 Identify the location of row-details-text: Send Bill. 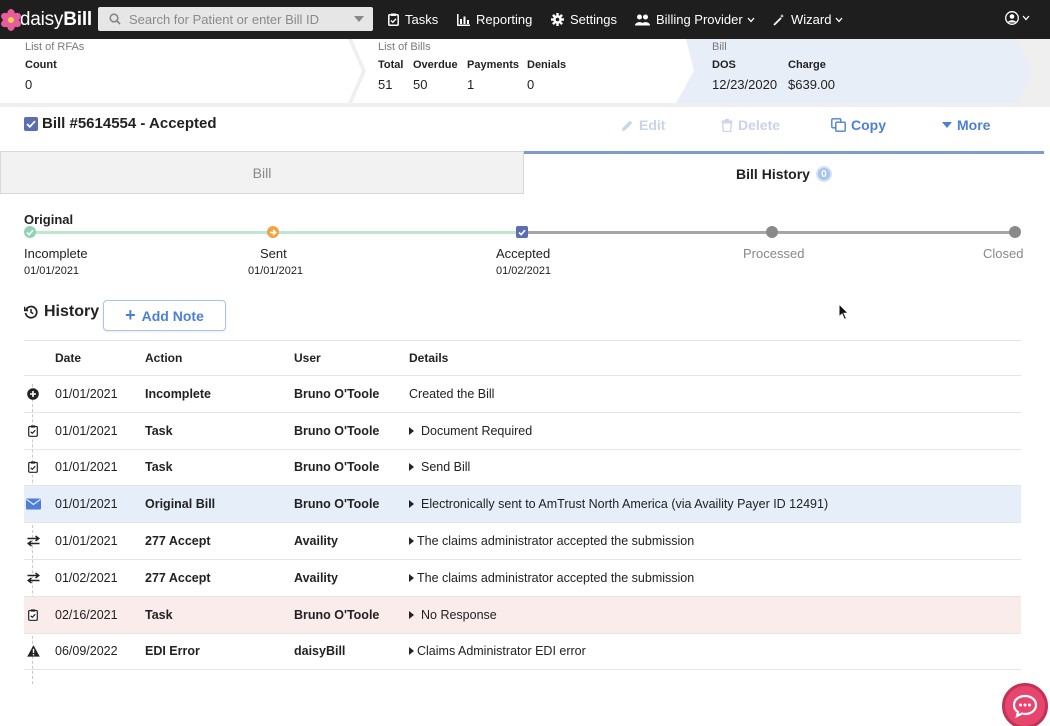
(446, 467).